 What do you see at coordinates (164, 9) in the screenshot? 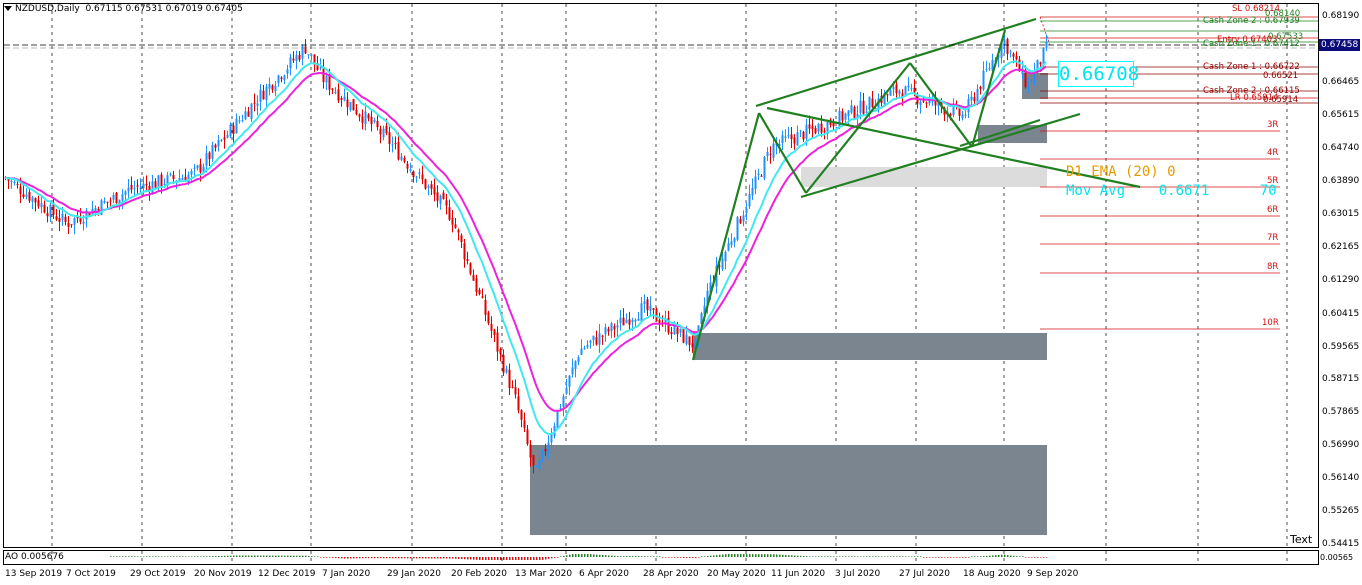
I see `ohlc-label: 0.67115 0.67531 0.67019 0.67405` at bounding box center [164, 9].